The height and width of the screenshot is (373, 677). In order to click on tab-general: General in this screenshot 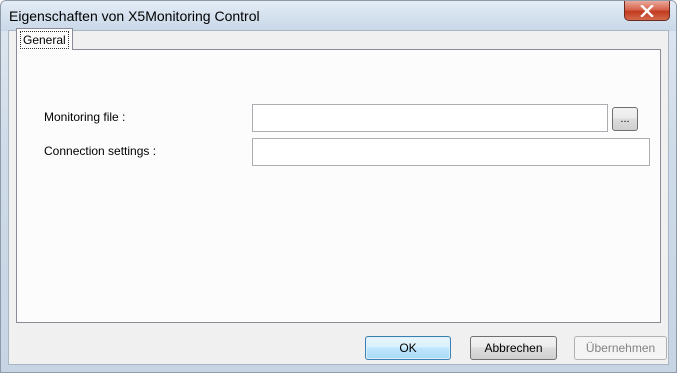, I will do `click(44, 39)`.